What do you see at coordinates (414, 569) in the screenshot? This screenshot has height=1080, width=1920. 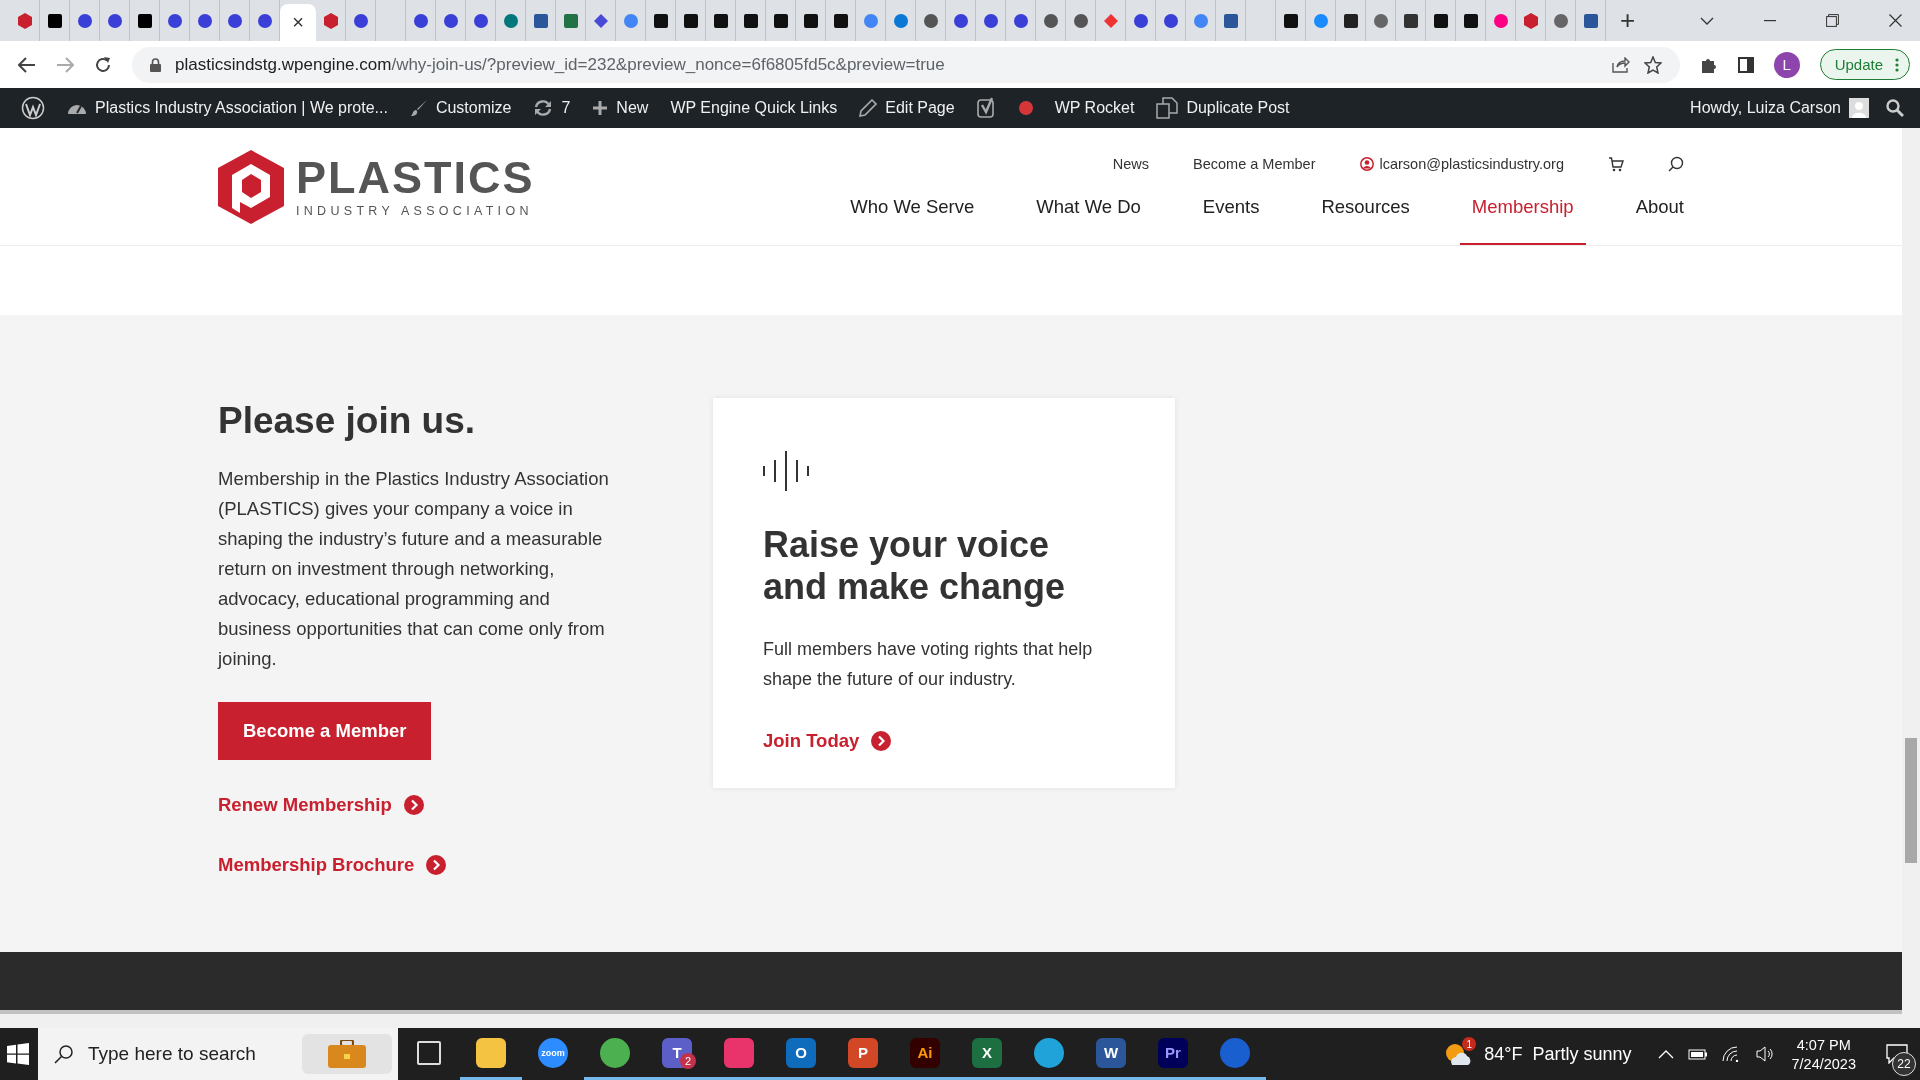 I see `body-text: Membership in the Plastics Industry Association (PLASTICS) gives your company a voice in shaping the industry’s future and a measurable return on investment through networking, advocacy, educational programming and business opportunities that can come only from joining.` at bounding box center [414, 569].